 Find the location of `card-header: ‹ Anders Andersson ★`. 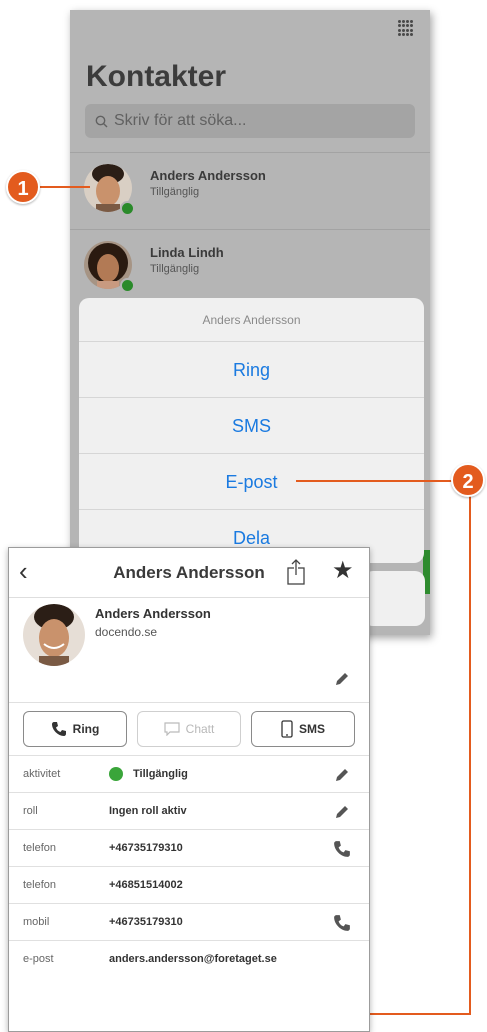

card-header: ‹ Anders Andersson ★ is located at coordinates (189, 573).